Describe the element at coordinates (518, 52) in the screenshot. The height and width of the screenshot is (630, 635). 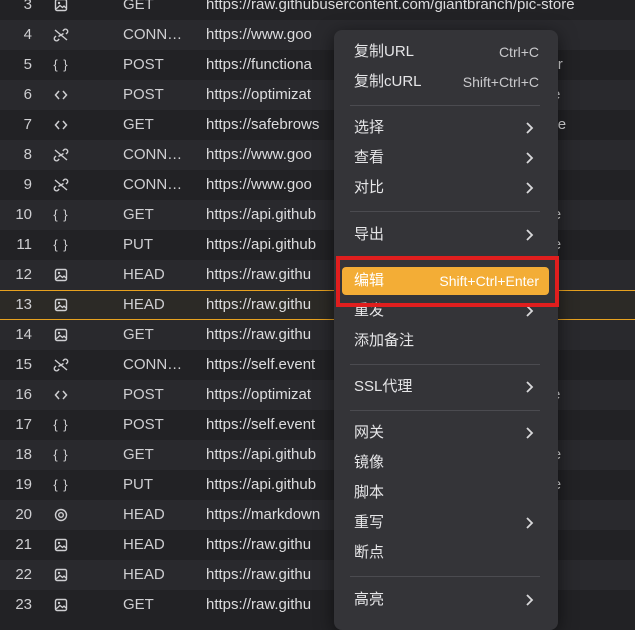
I see `menu-item-shortcut: Ctrl+C` at that location.